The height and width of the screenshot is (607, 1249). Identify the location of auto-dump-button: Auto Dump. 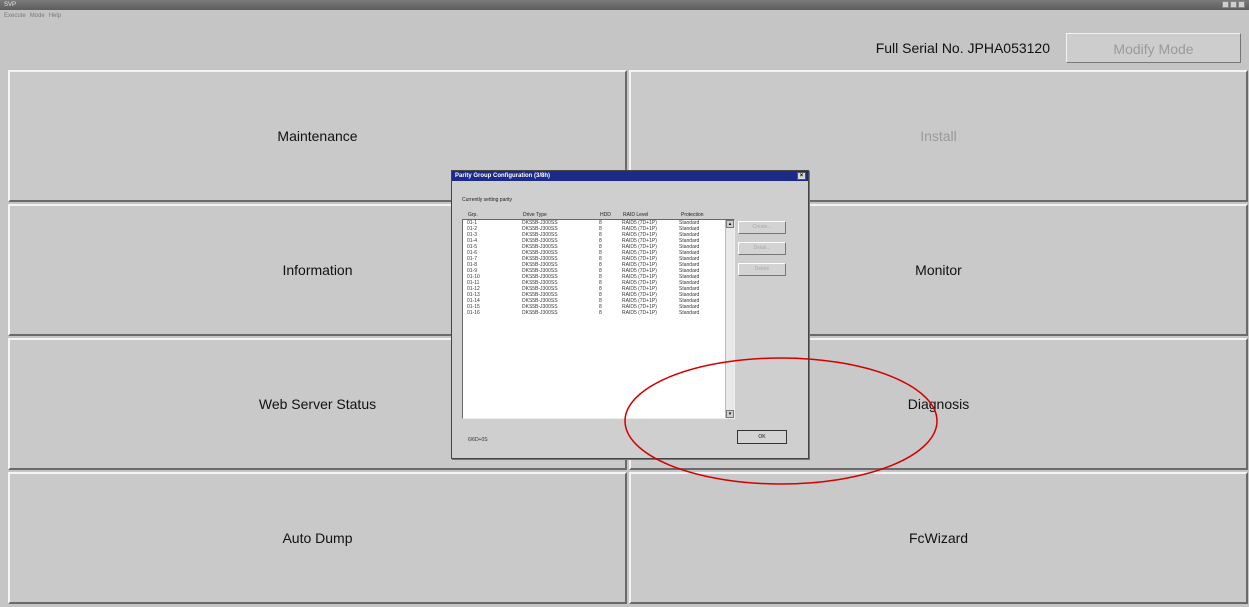
(317, 538).